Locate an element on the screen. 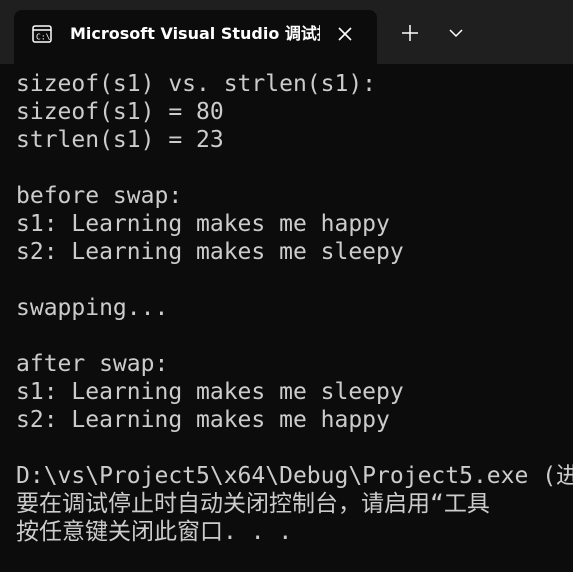 This screenshot has height=572, width=573. console-line: s1: Learning makes me happy is located at coordinates (203, 224).